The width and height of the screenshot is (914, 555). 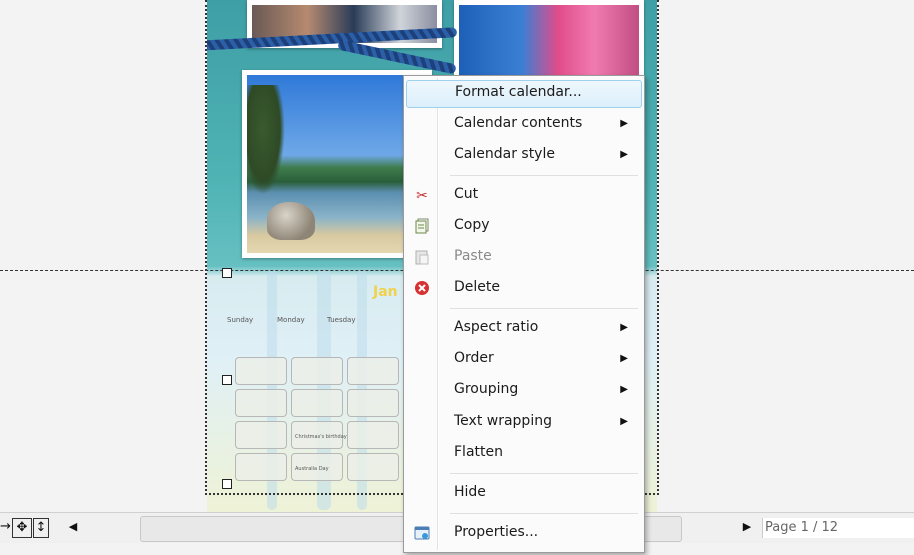 I want to click on menu-item-label: Flatten, so click(x=478, y=452).